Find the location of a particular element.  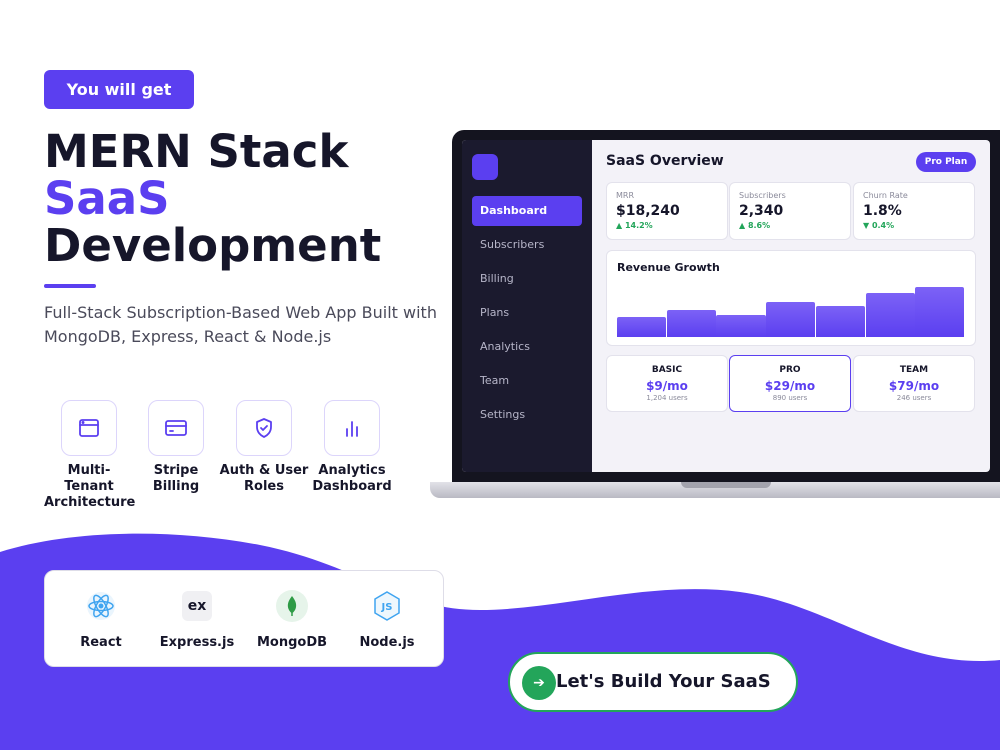

credit-card-icon is located at coordinates (176, 428).